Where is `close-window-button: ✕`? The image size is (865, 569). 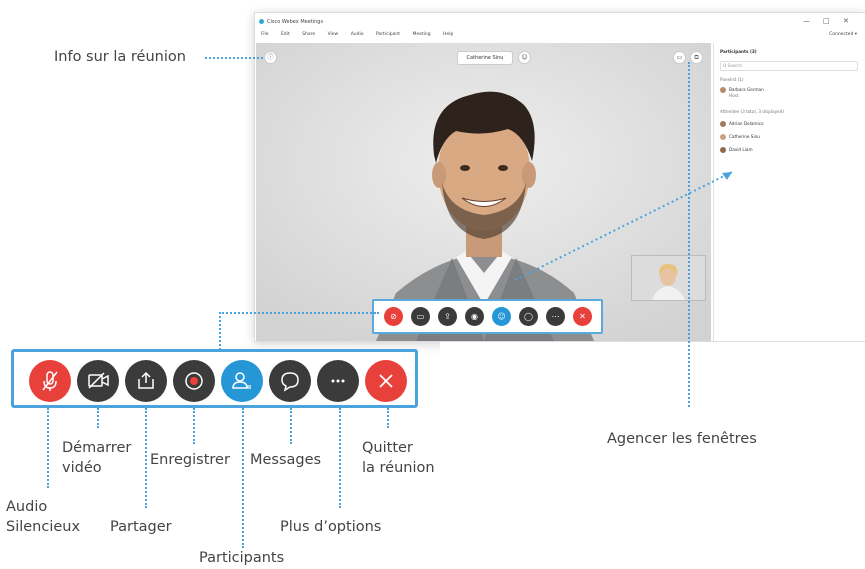 close-window-button: ✕ is located at coordinates (846, 21).